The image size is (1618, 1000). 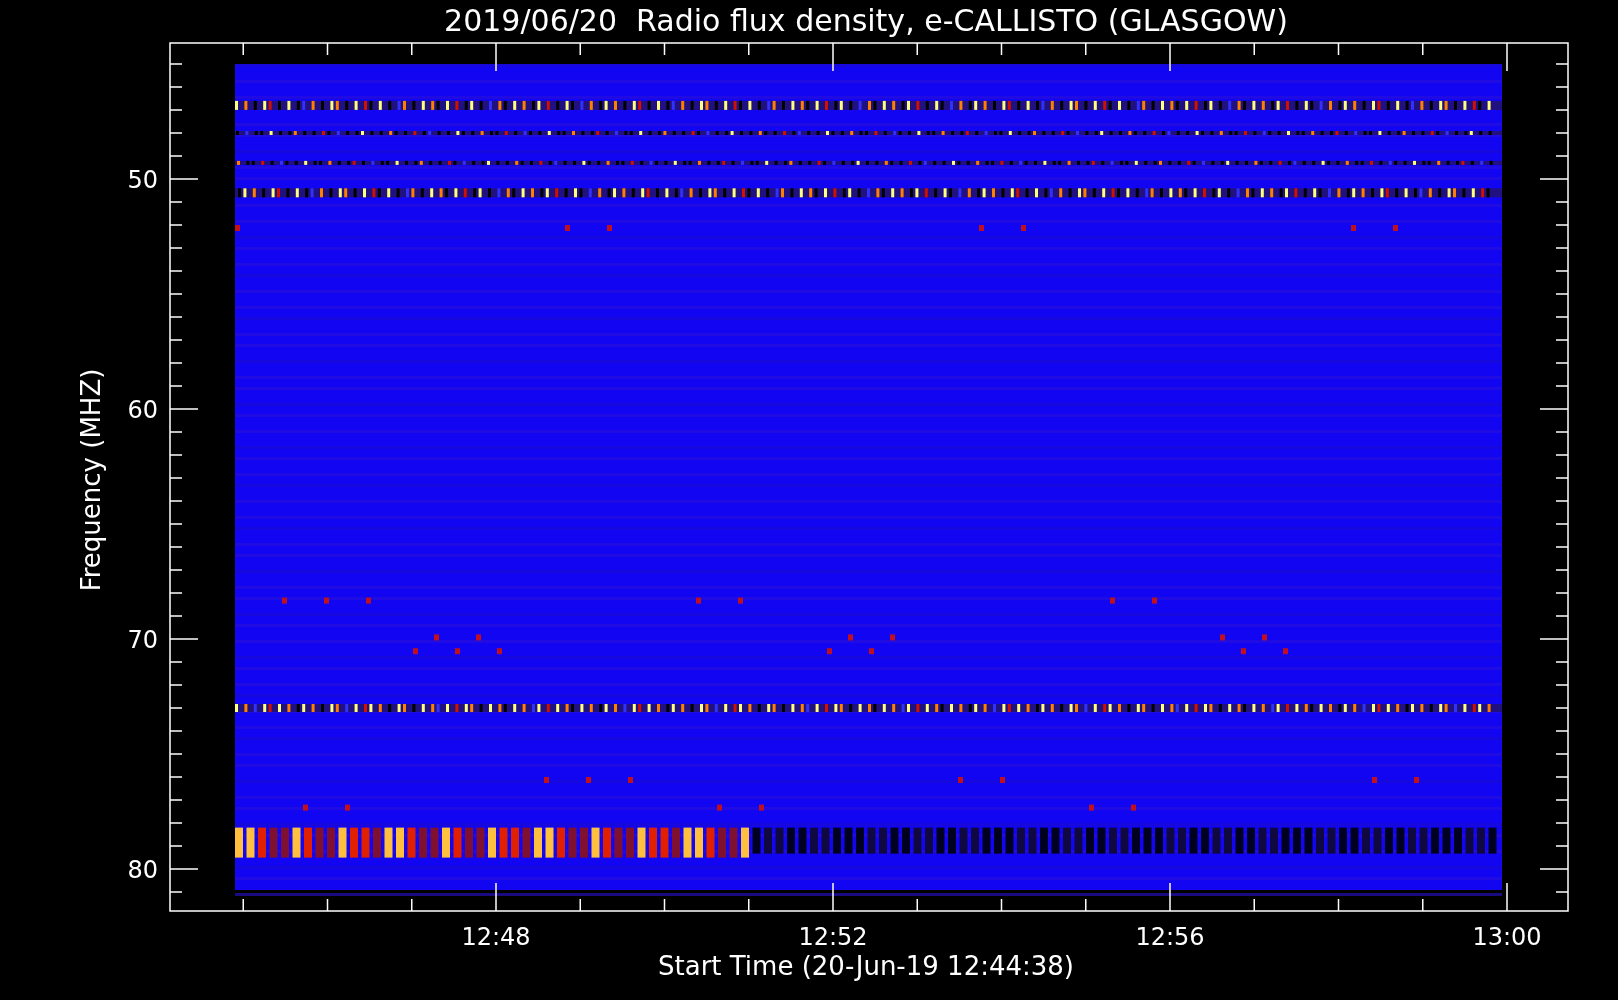 What do you see at coordinates (1170, 937) in the screenshot?
I see `x-tick-label: 12:56` at bounding box center [1170, 937].